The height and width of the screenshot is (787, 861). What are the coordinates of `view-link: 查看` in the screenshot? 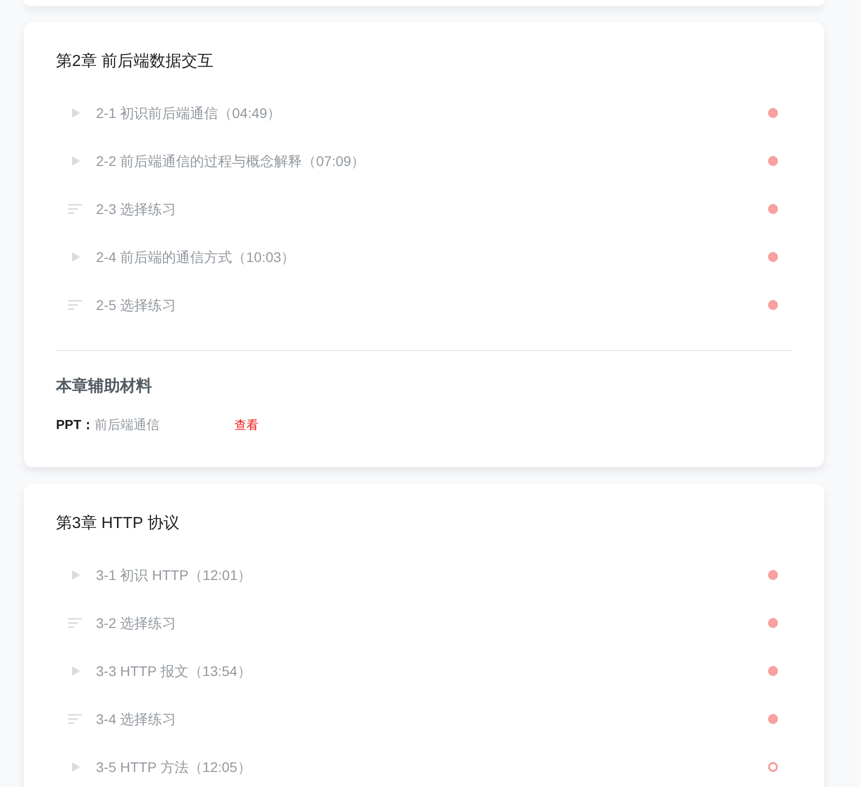 It's located at (246, 425).